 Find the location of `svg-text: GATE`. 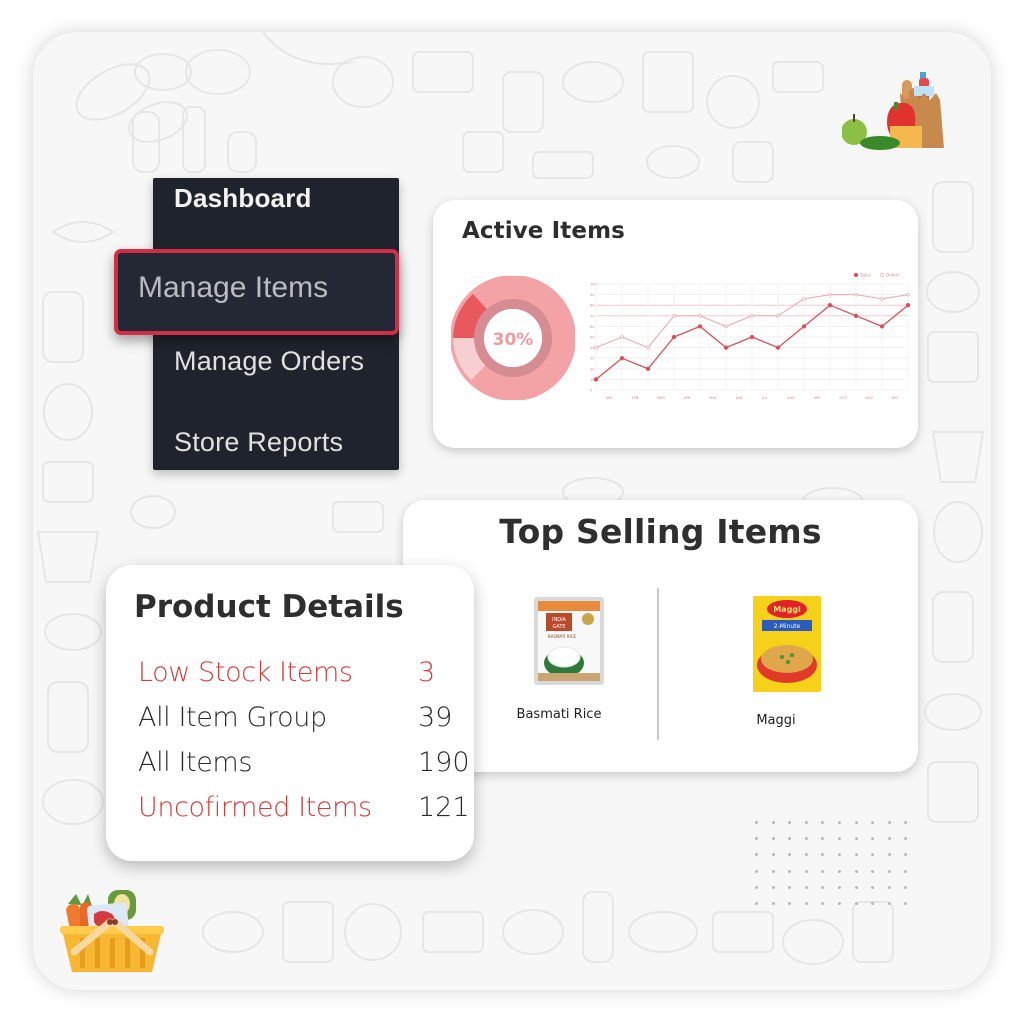

svg-text: GATE is located at coordinates (558, 627).